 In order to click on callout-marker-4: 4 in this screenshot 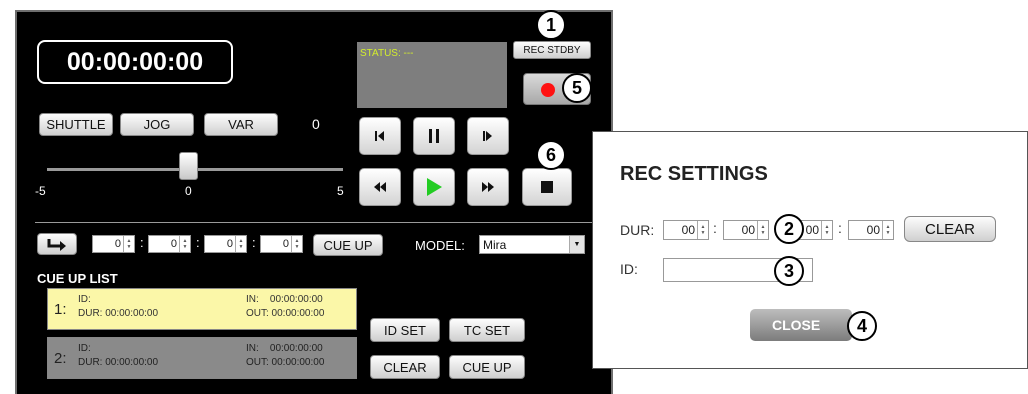, I will do `click(862, 326)`.